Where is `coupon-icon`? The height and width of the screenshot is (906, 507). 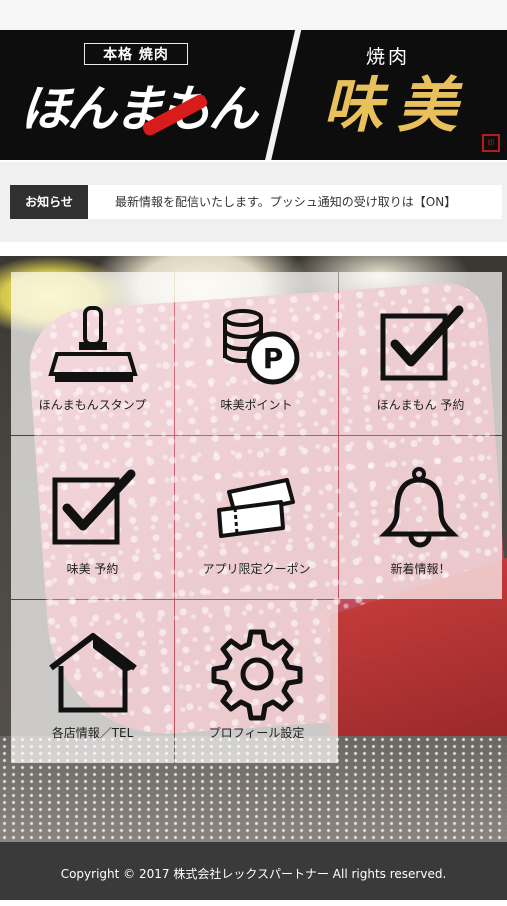 coupon-icon is located at coordinates (255, 508).